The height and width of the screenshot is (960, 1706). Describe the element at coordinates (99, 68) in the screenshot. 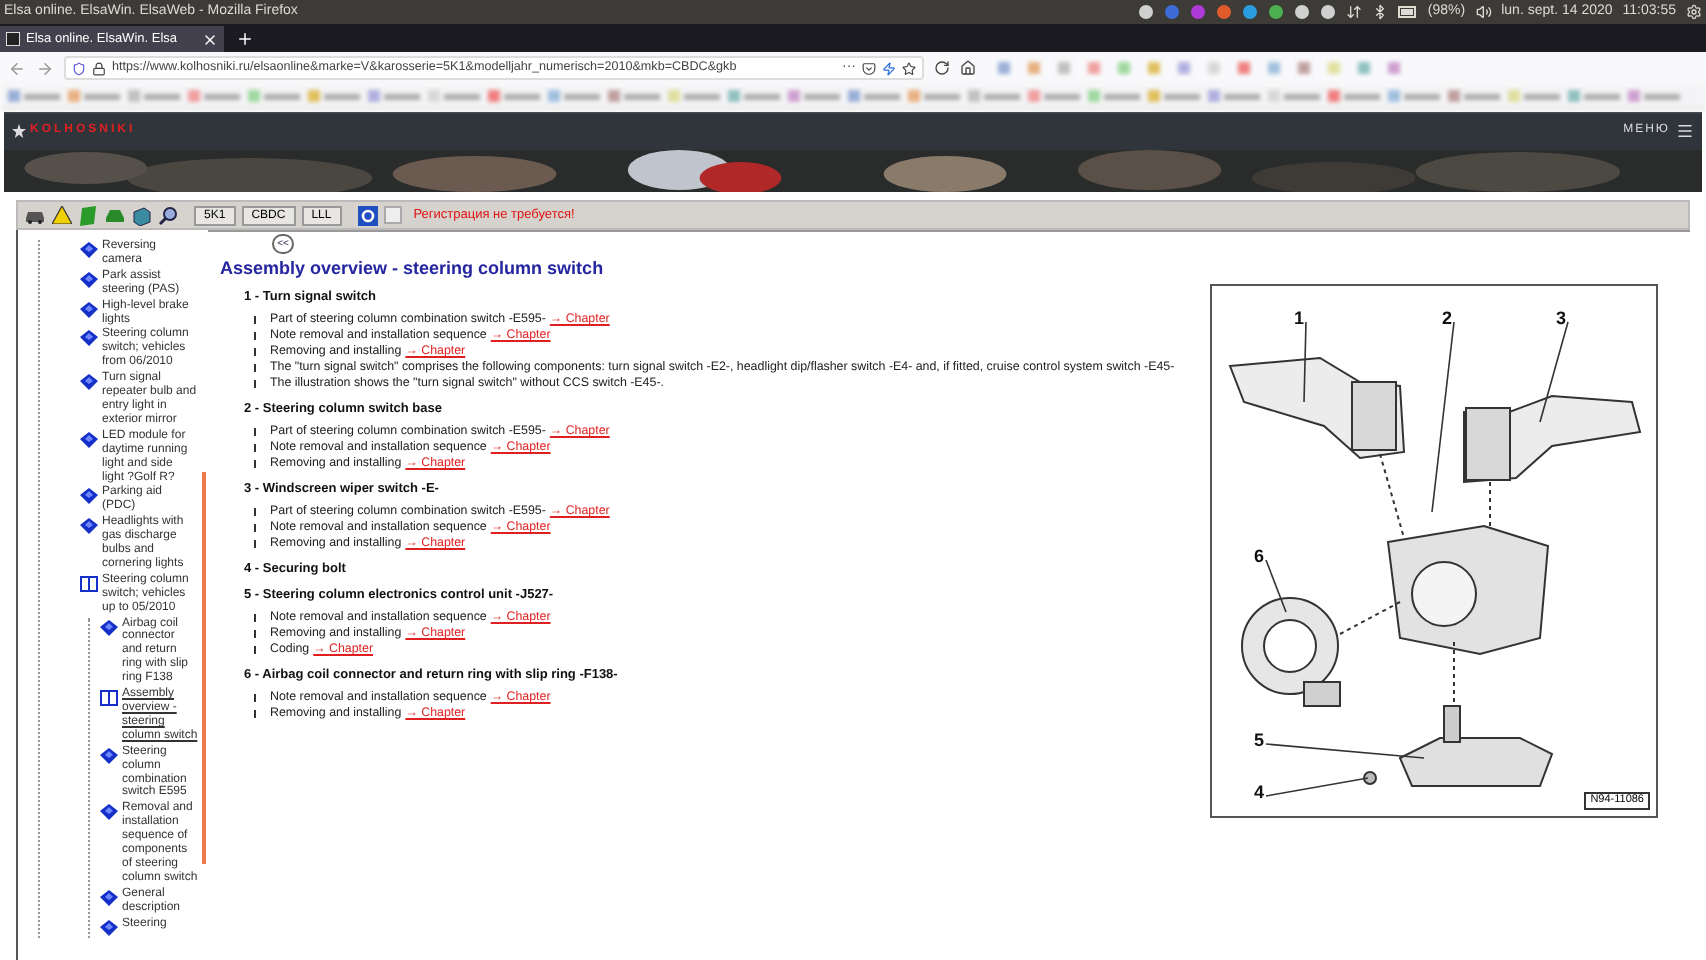

I see `lock-icon` at that location.